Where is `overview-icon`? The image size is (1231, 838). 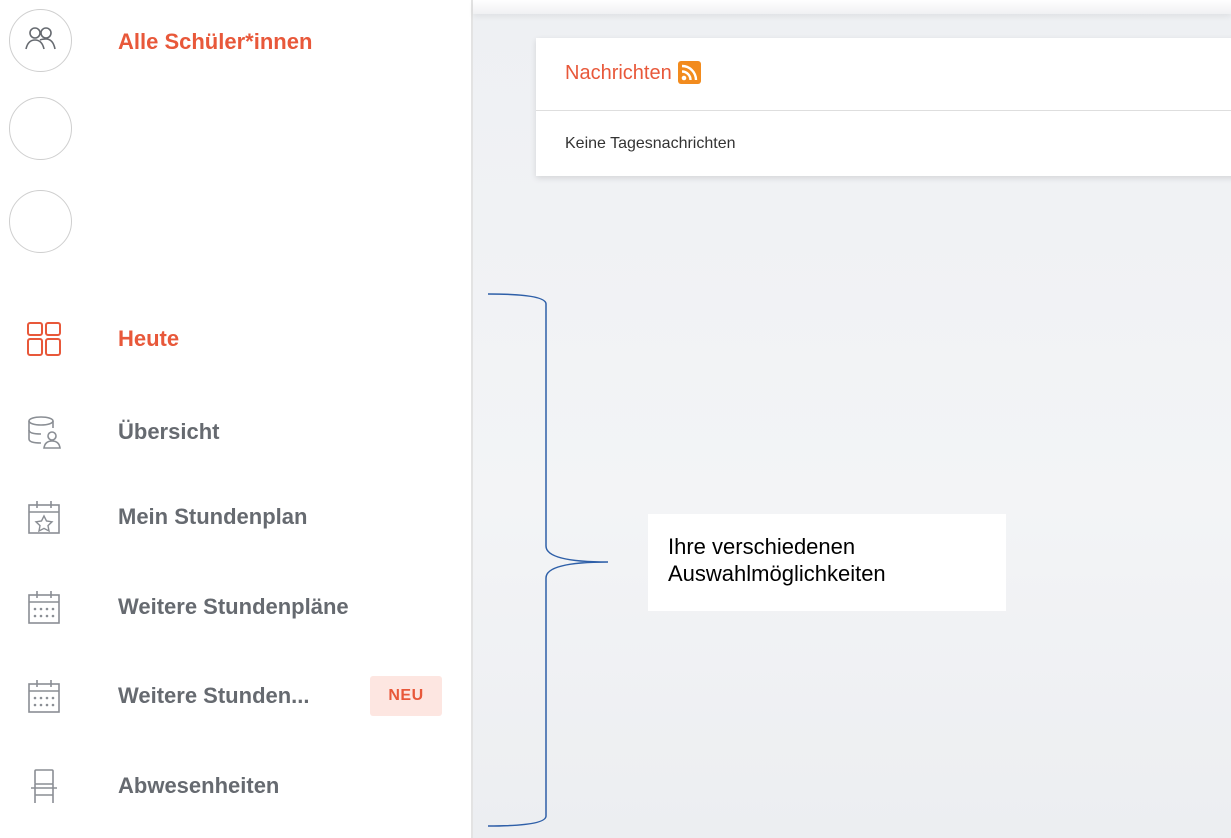 overview-icon is located at coordinates (44, 432).